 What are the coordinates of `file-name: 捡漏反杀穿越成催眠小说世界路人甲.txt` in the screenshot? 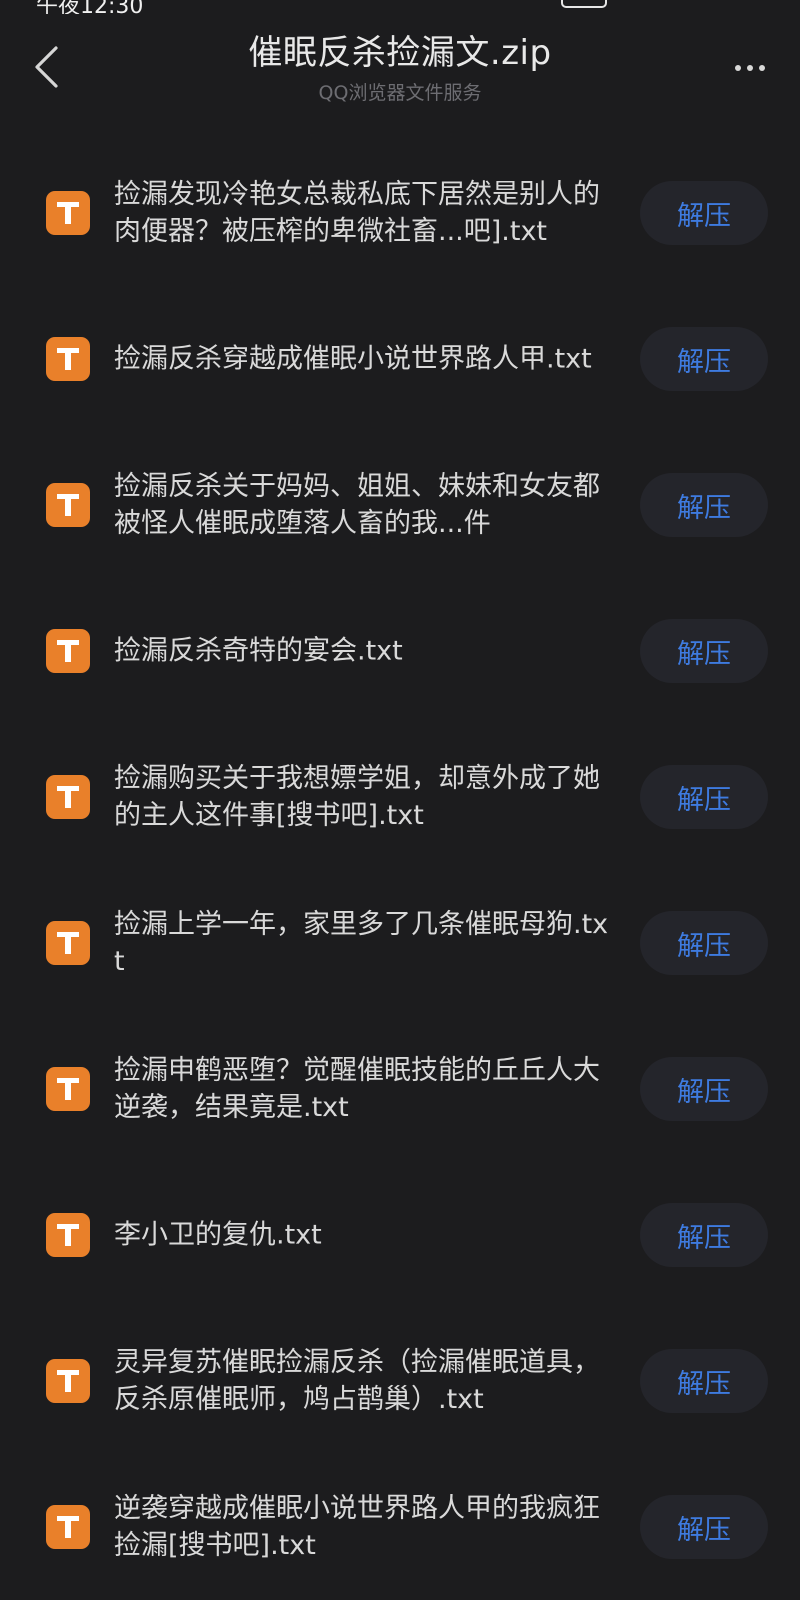 It's located at (353, 359).